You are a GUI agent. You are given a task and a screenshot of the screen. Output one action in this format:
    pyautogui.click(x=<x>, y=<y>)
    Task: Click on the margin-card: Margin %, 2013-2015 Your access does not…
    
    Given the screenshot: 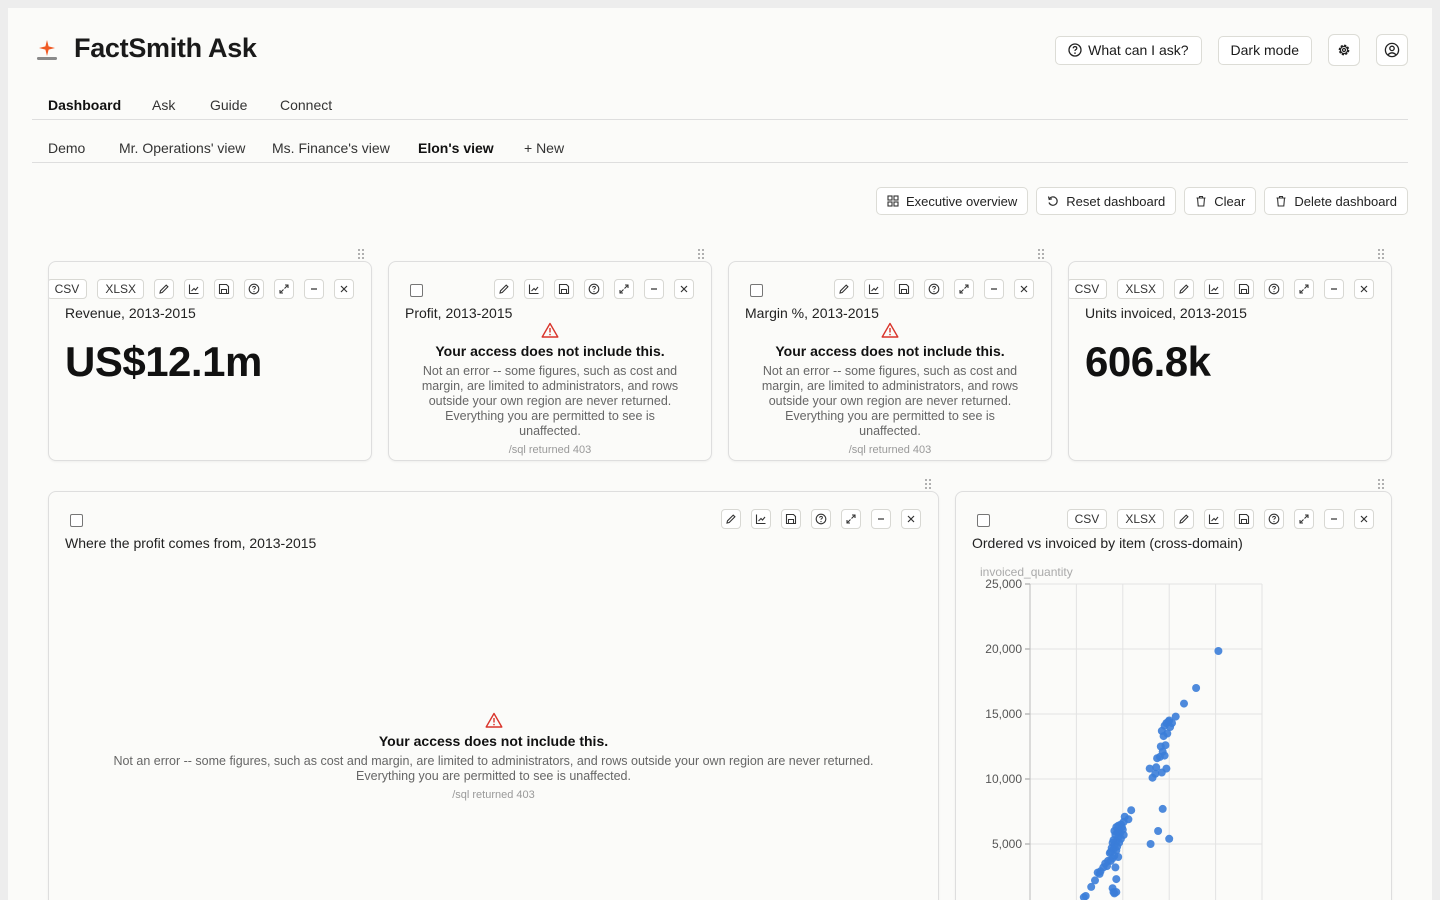 What is the action you would take?
    pyautogui.click(x=890, y=361)
    